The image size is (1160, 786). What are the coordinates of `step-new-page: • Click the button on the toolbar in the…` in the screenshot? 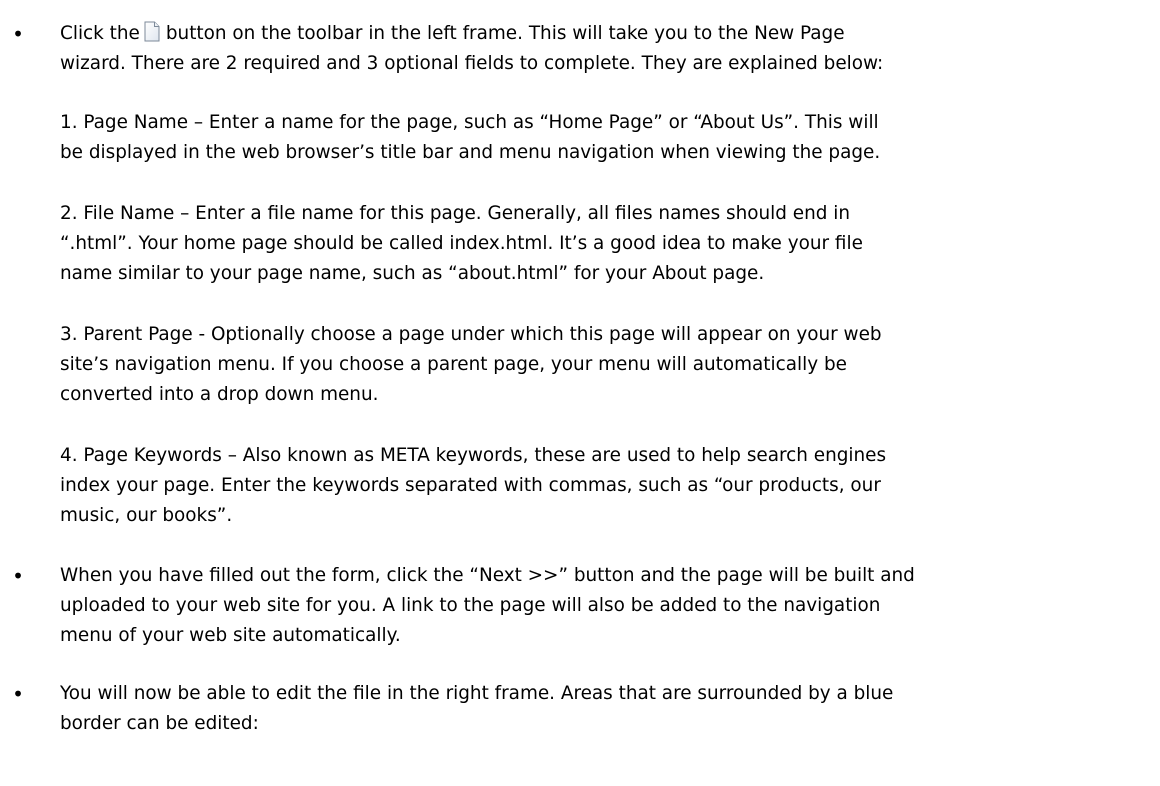 It's located at (566, 49).